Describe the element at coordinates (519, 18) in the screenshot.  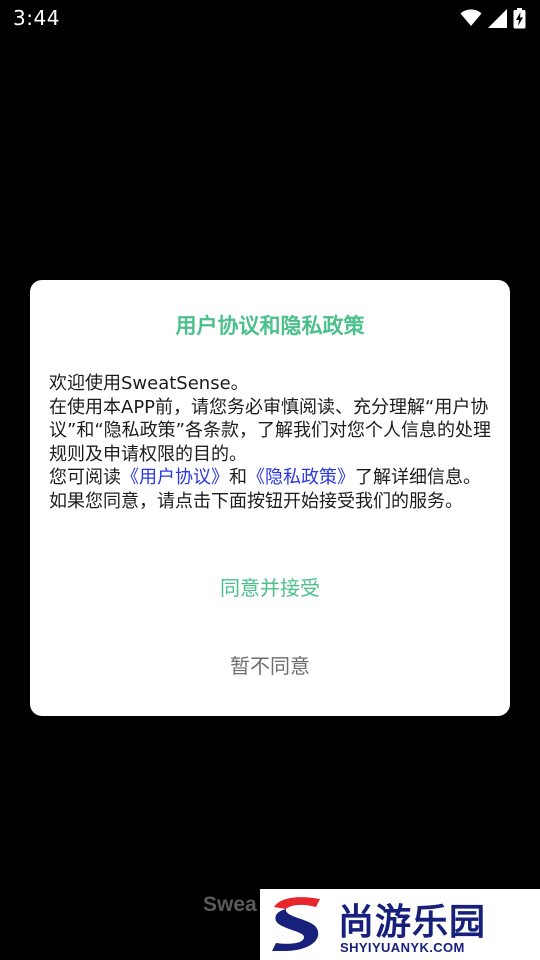
I see `battery-charging-icon` at that location.